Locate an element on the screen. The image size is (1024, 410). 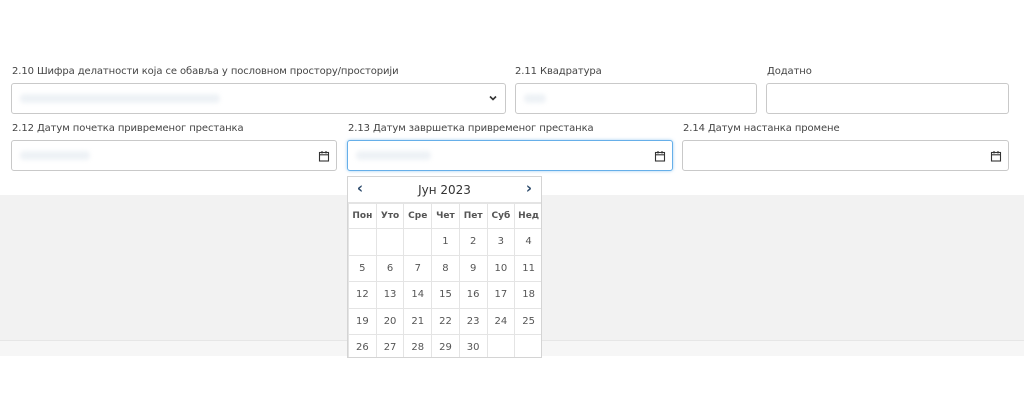
weekday-row: Пон Уто Сре Чет Пет Суб Нед is located at coordinates (444, 216).